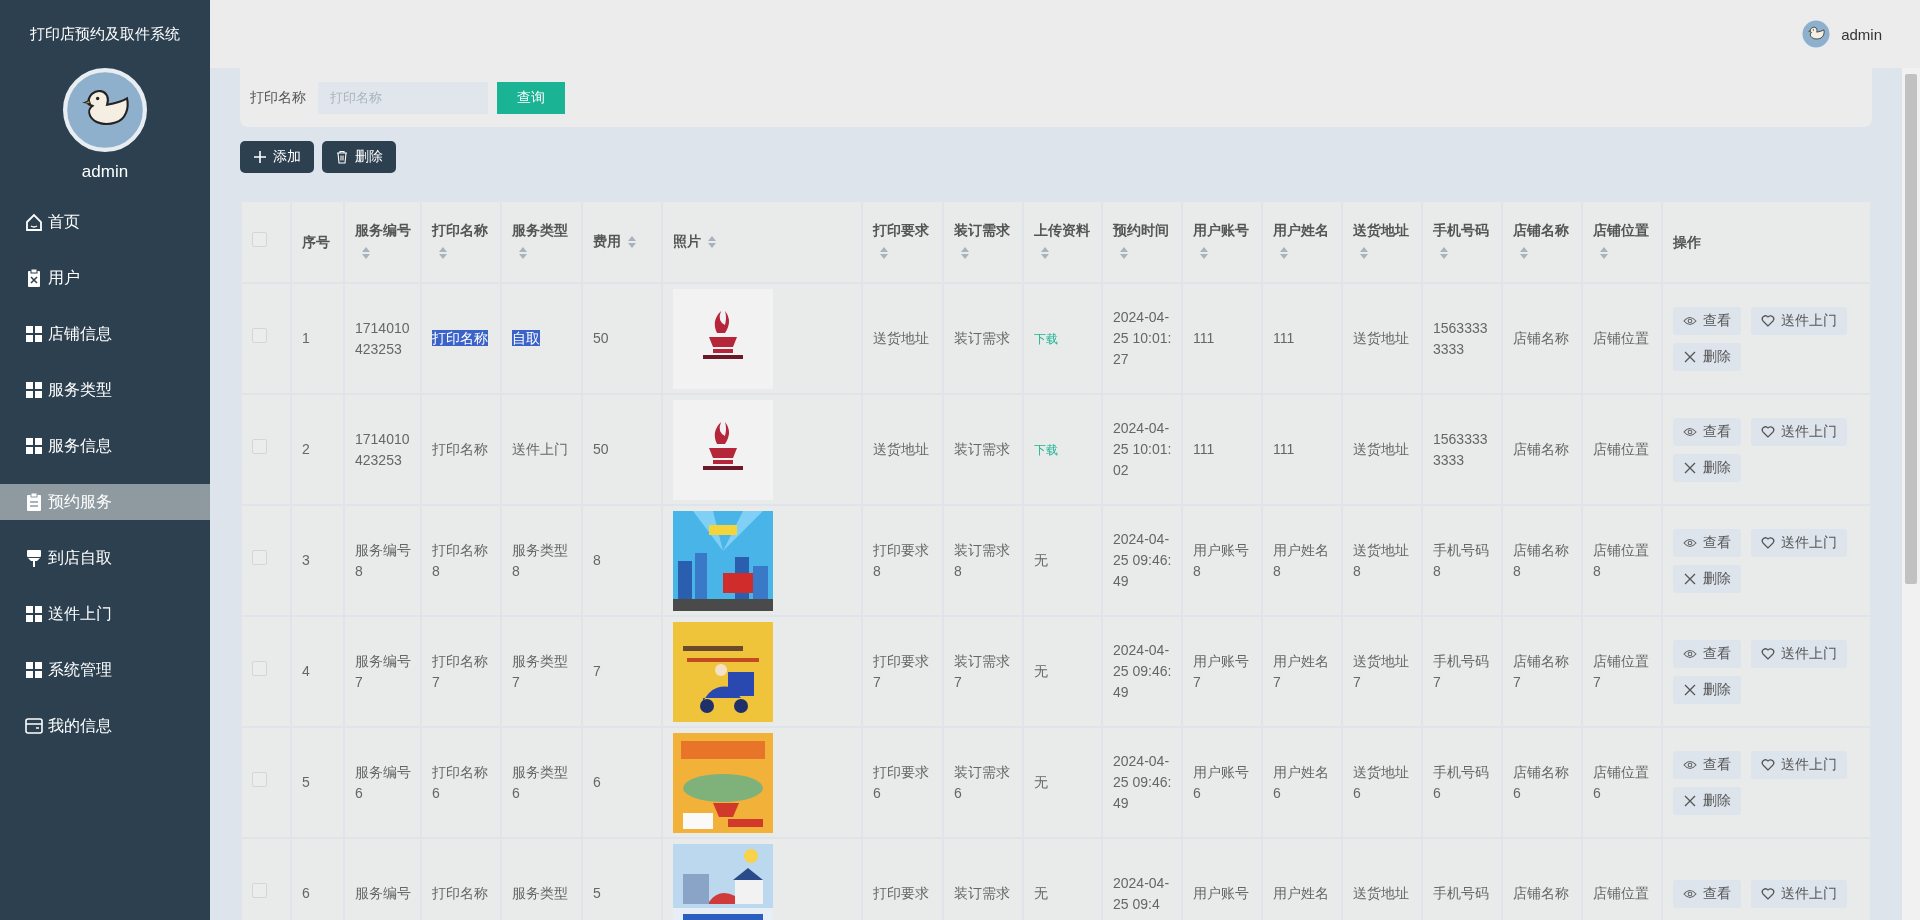 The width and height of the screenshot is (1920, 920). I want to click on column-header: 操作, so click(1766, 242).